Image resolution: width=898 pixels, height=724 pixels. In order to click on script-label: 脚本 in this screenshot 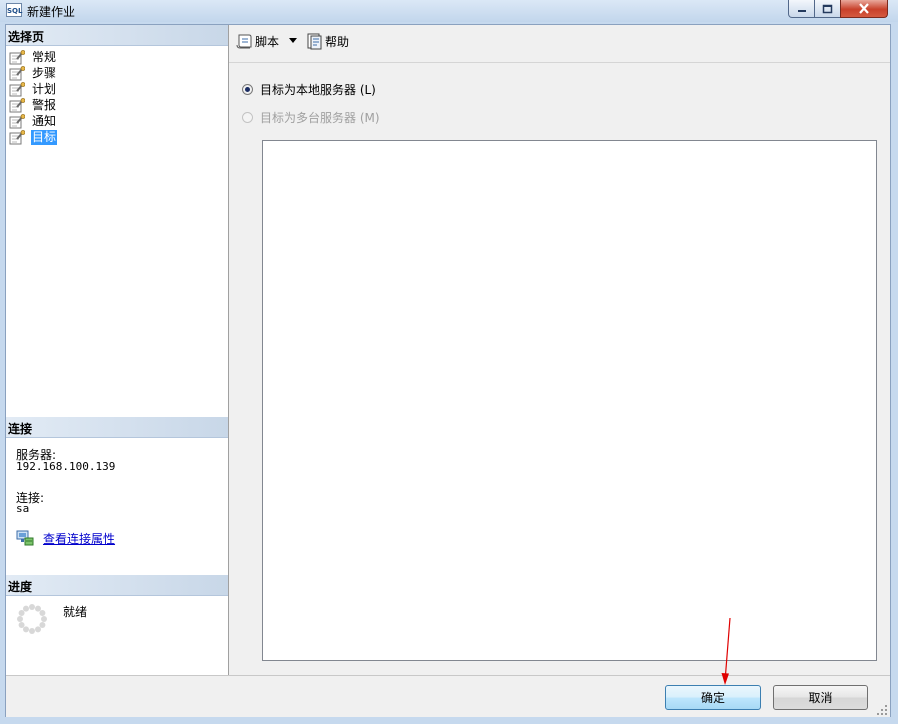, I will do `click(267, 42)`.